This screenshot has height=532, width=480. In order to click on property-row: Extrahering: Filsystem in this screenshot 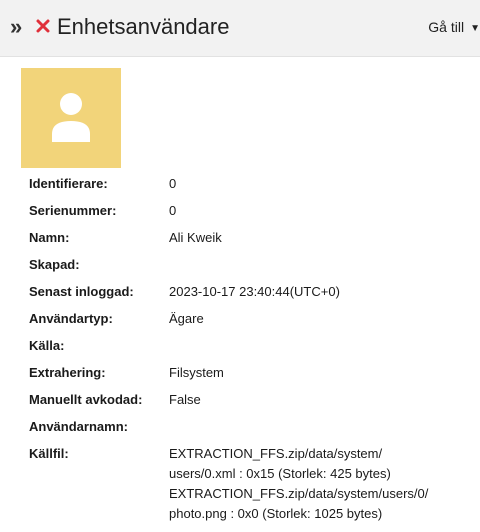, I will do `click(249, 372)`.